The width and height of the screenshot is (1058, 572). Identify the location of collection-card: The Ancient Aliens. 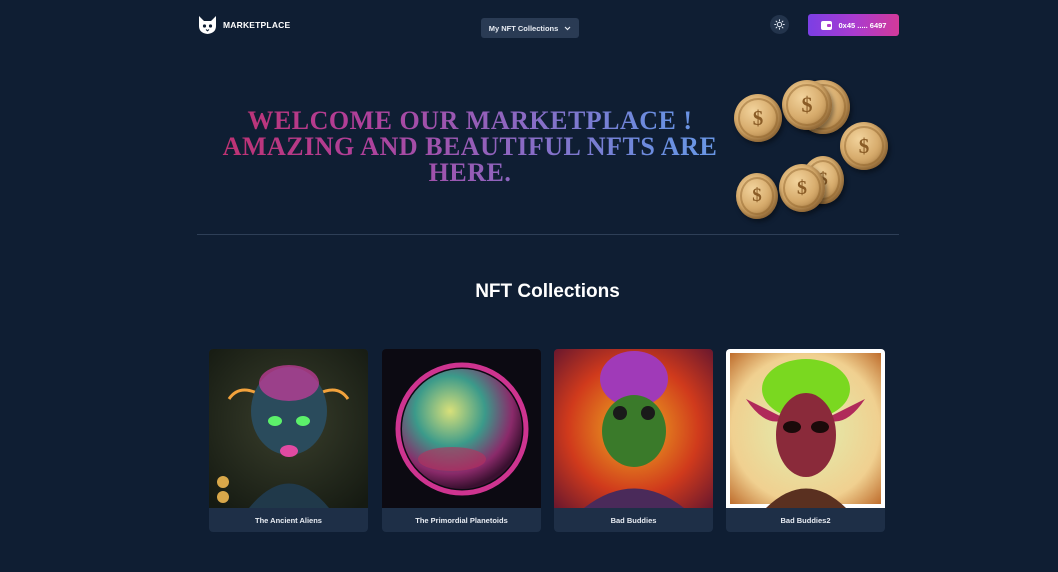
(288, 440).